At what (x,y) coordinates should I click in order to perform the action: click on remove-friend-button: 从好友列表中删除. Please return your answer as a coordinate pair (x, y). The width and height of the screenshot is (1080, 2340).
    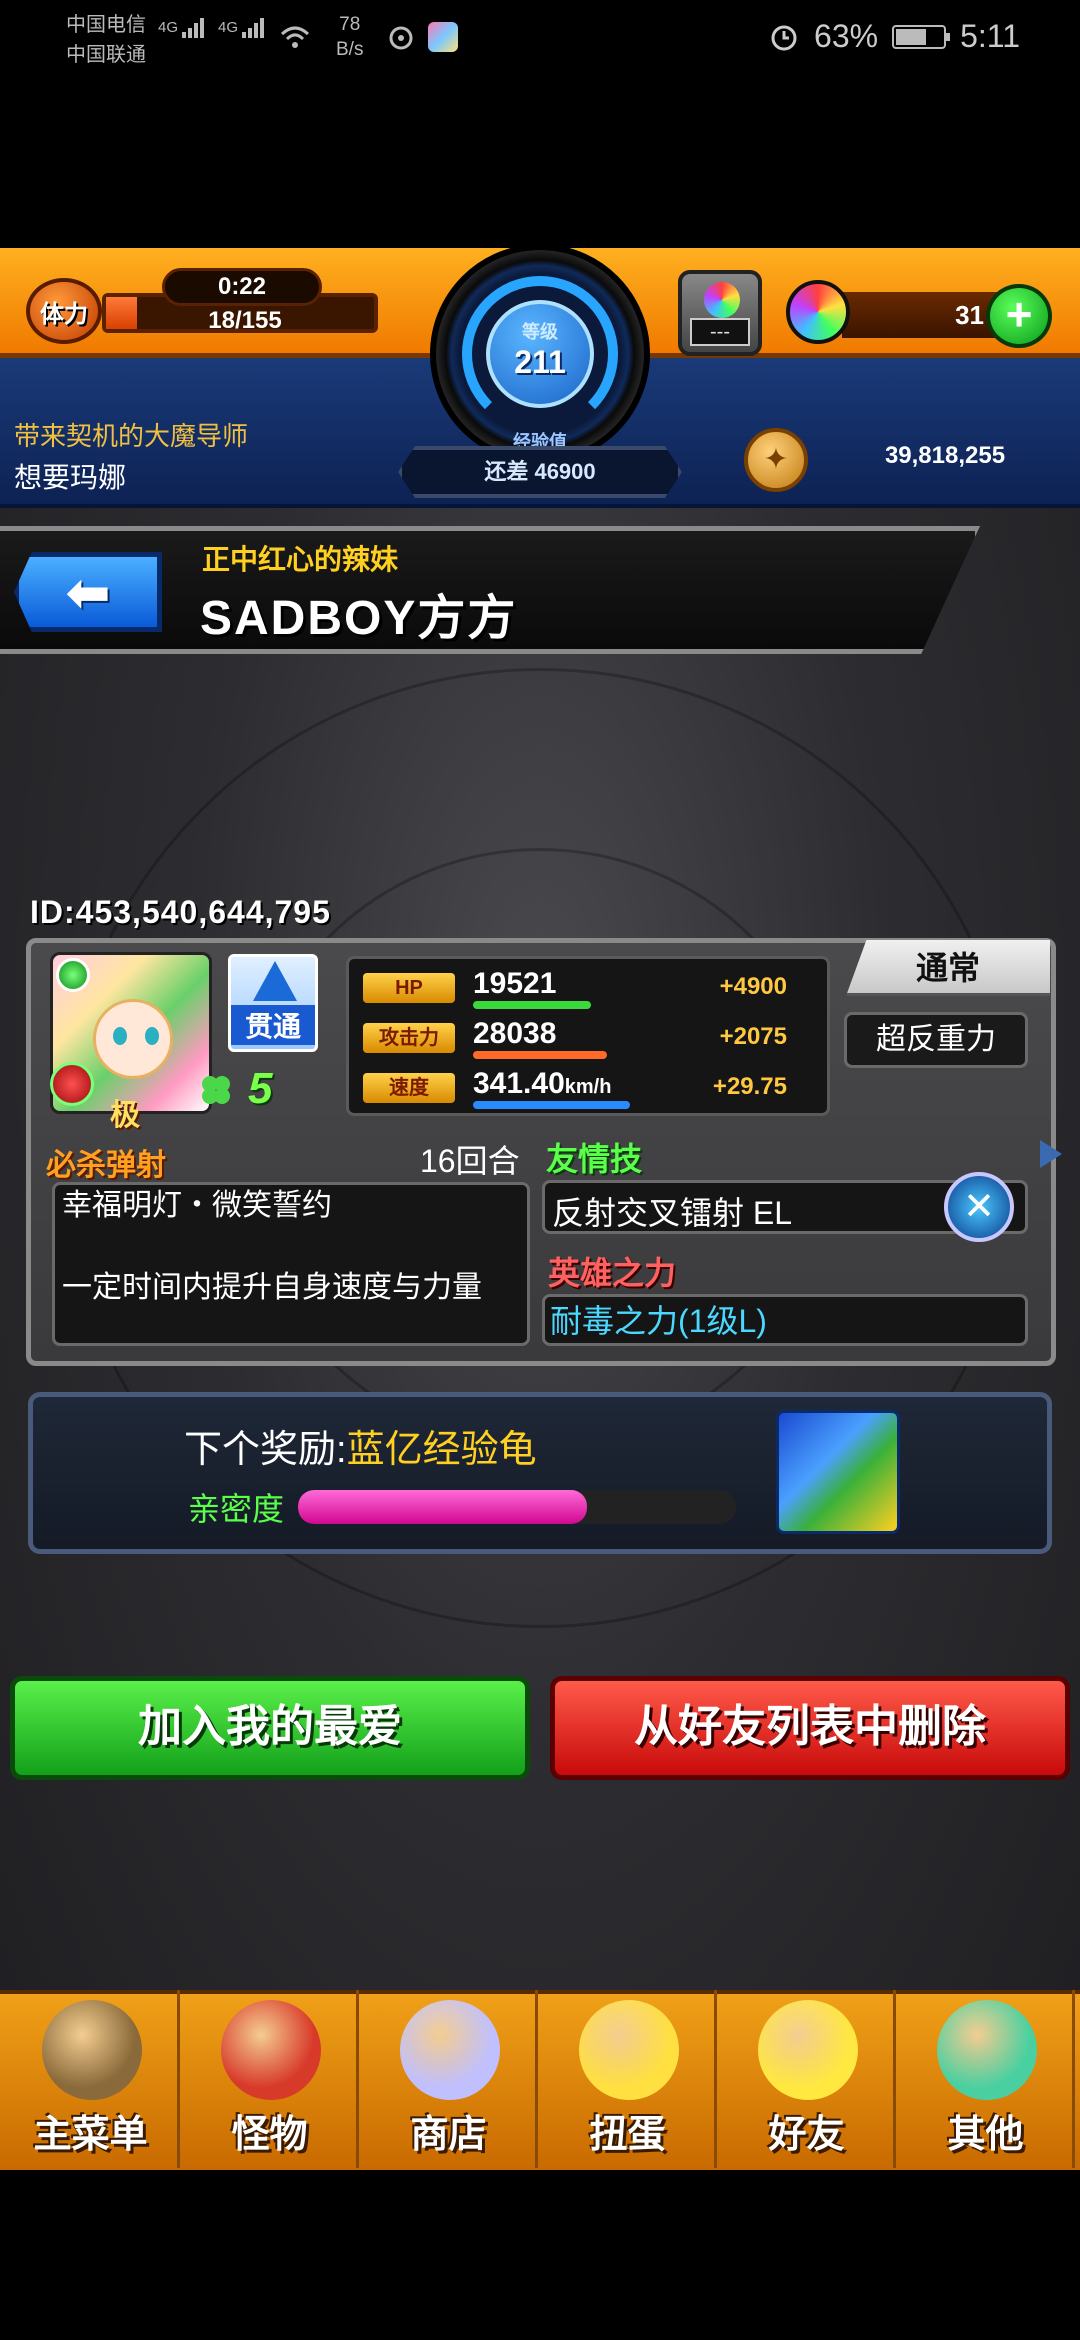
    Looking at the image, I should click on (810, 1728).